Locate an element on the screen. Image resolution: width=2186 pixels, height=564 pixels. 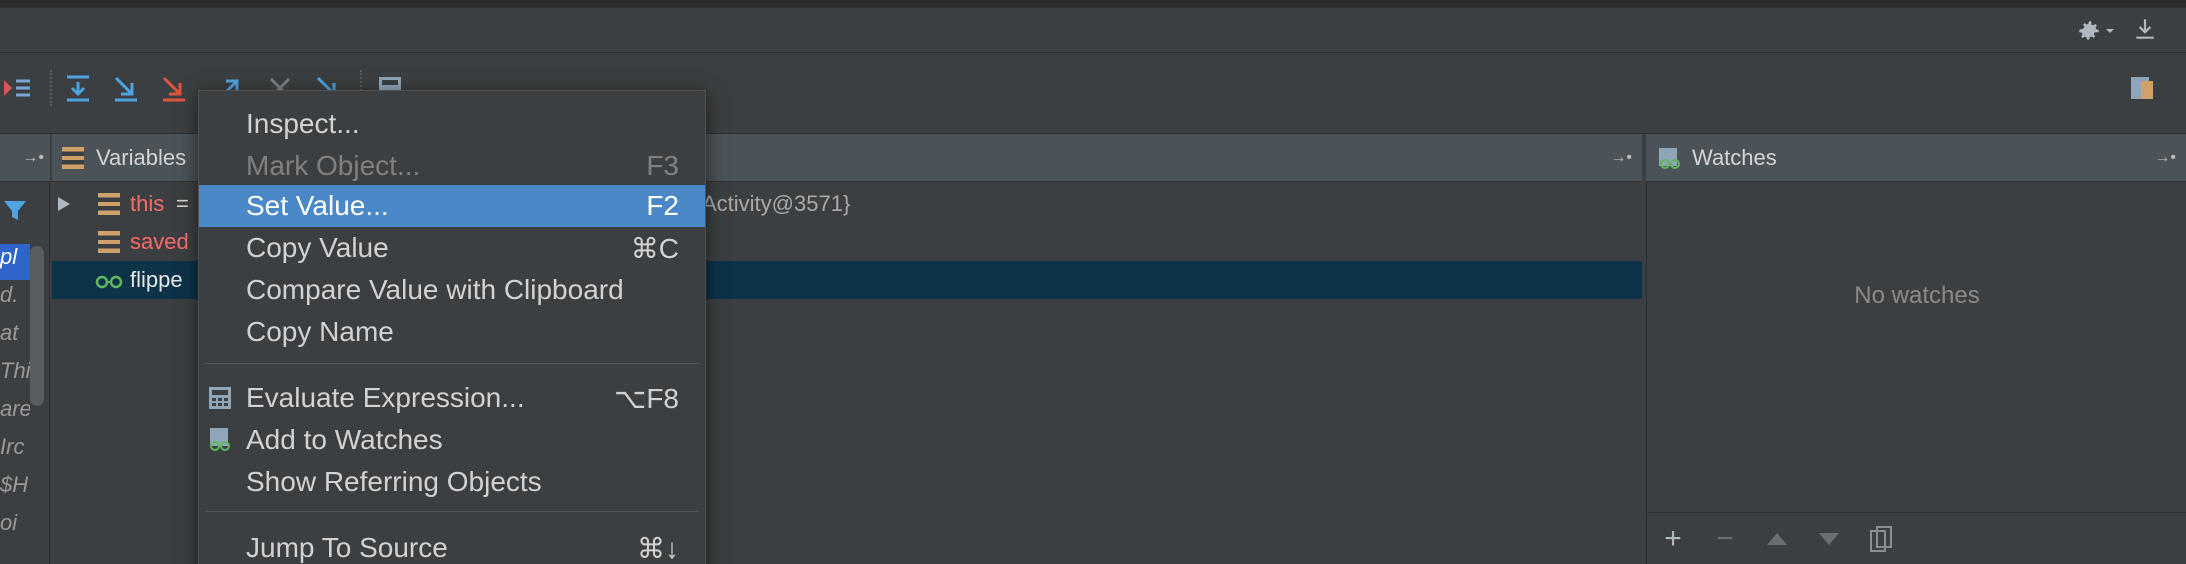
variable-equals: = is located at coordinates (182, 203).